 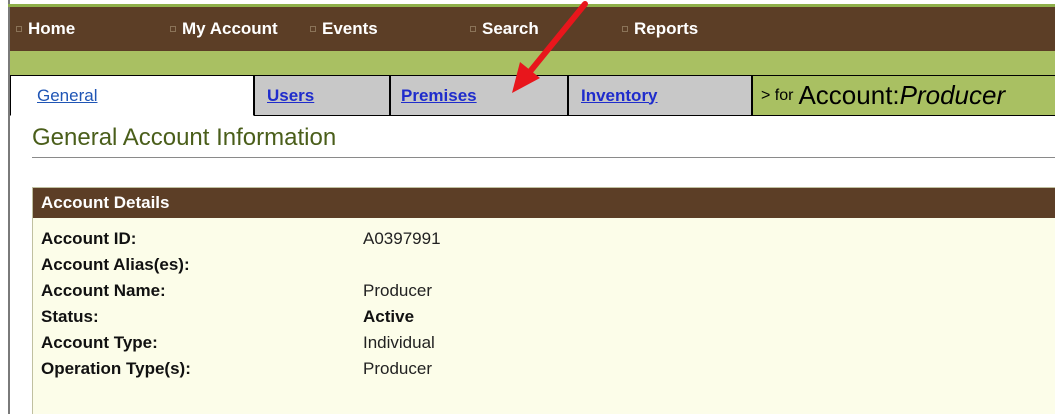 What do you see at coordinates (544, 369) in the screenshot?
I see `detail-row-operation-type: Operation Type(s): Producer` at bounding box center [544, 369].